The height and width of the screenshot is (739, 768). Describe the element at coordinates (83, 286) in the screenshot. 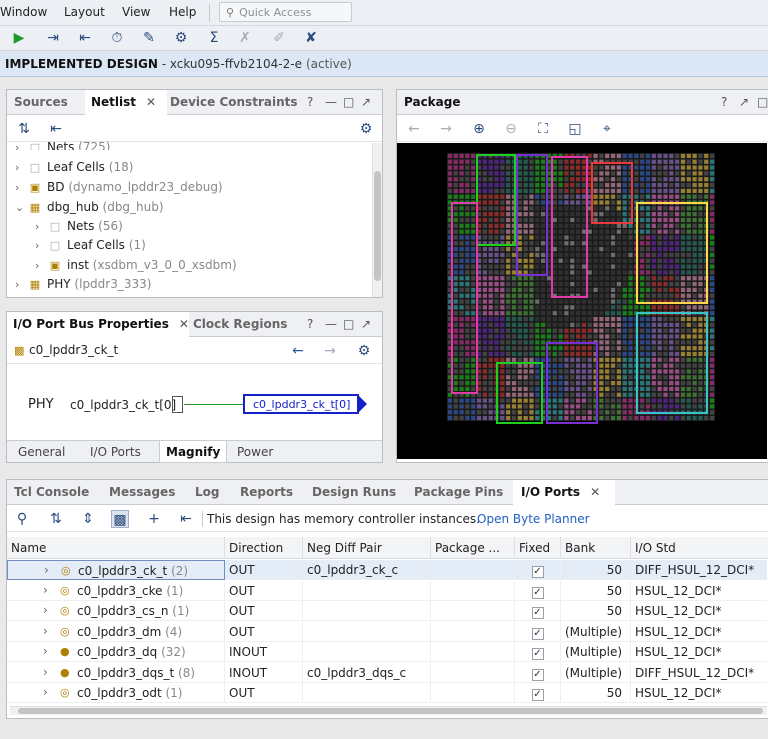

I see `tree-node-phy: › ▦ PHY (lpddr3_333)` at that location.